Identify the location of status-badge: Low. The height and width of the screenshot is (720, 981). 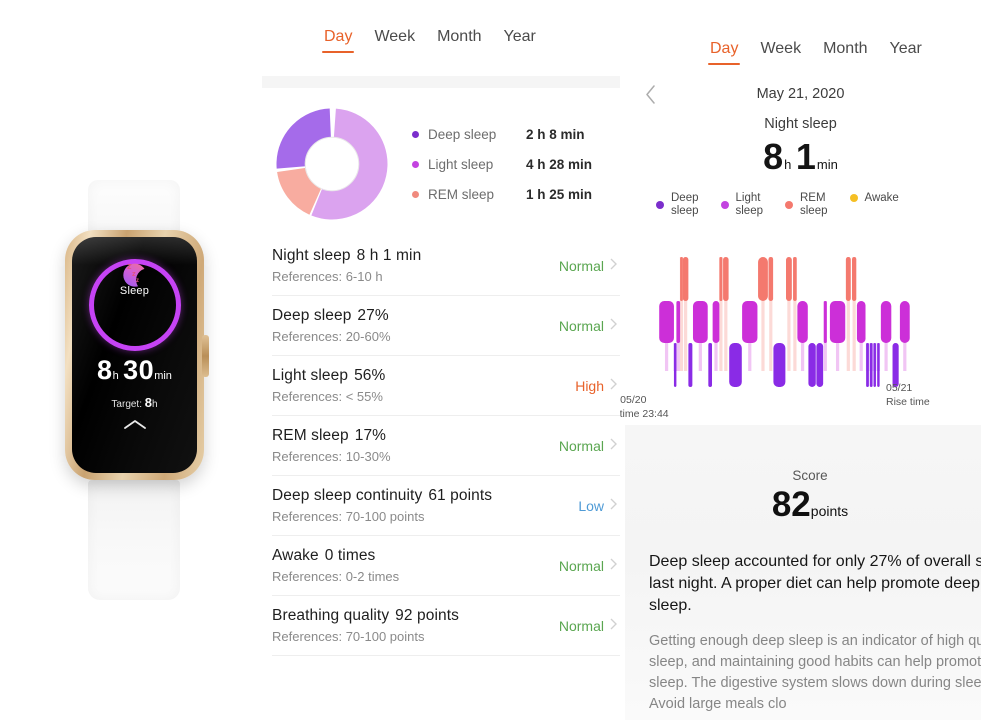
(591, 505).